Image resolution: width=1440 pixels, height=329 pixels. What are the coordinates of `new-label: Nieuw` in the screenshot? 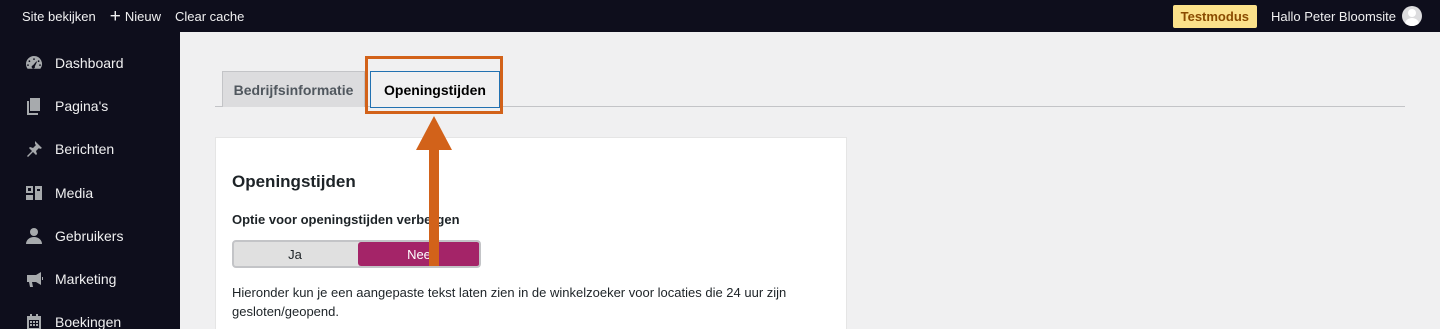 It's located at (142, 16).